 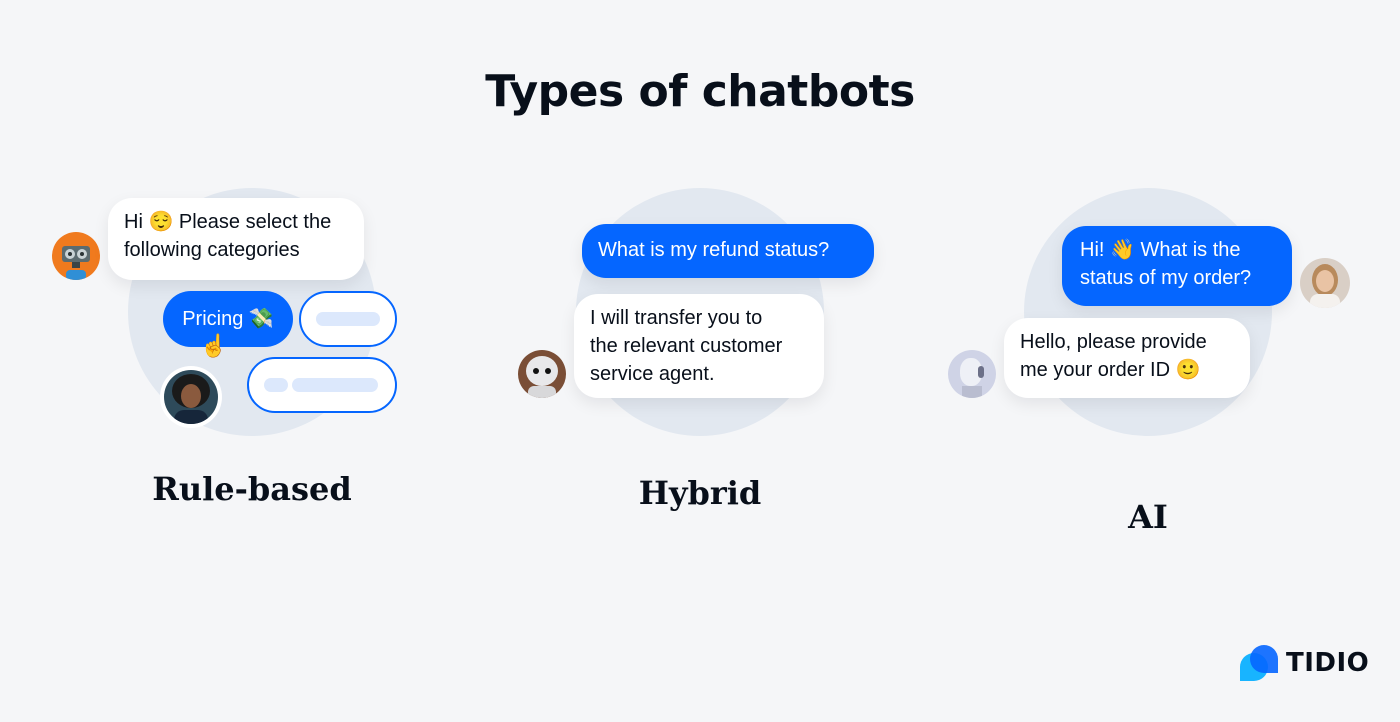 What do you see at coordinates (1113, 342) in the screenshot?
I see `bot-message-line: Hello, please provide` at bounding box center [1113, 342].